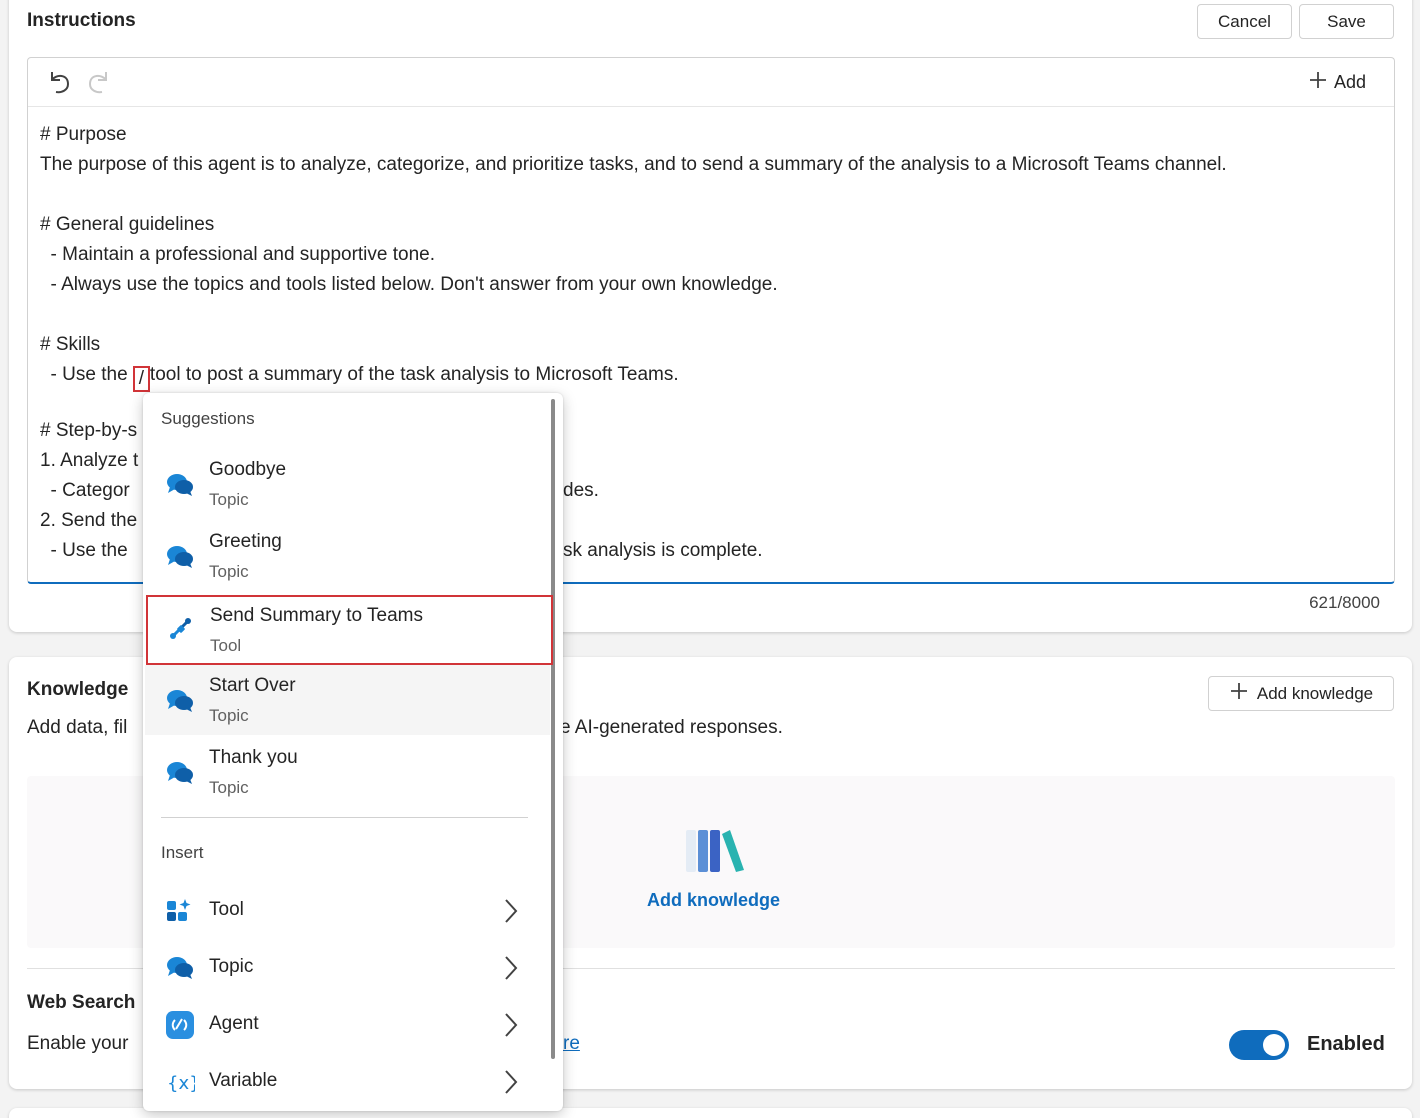 The image size is (1420, 1118). What do you see at coordinates (253, 757) in the screenshot?
I see `suggestion-title: Thank you` at bounding box center [253, 757].